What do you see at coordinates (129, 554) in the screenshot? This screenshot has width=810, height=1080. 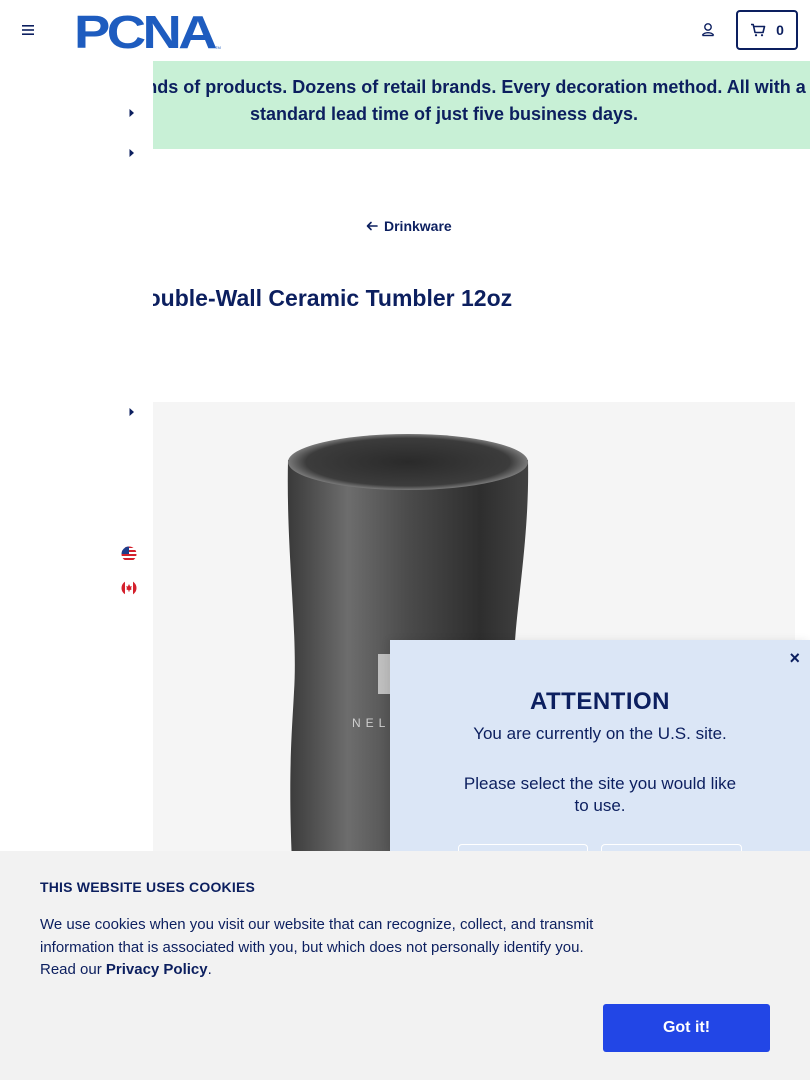 I see `us-flag-icon` at bounding box center [129, 554].